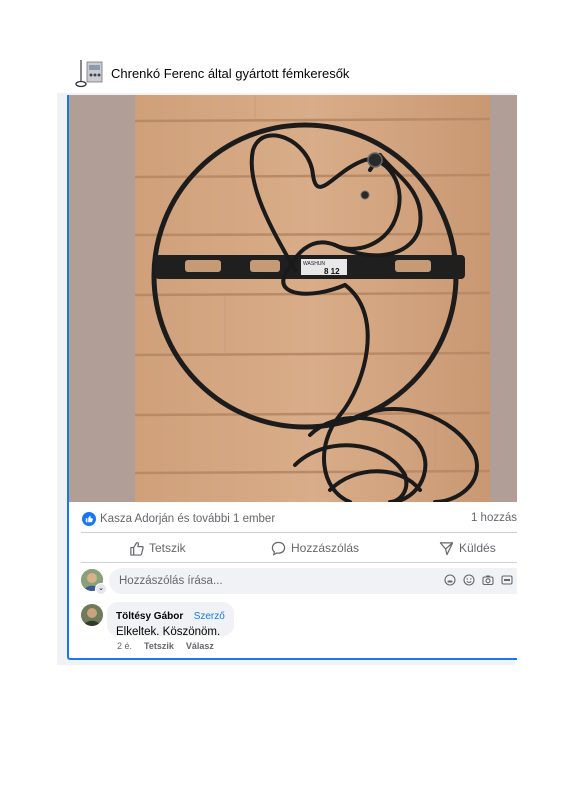  Describe the element at coordinates (494, 518) in the screenshot. I see `comment-count: 1 hozzás` at that location.